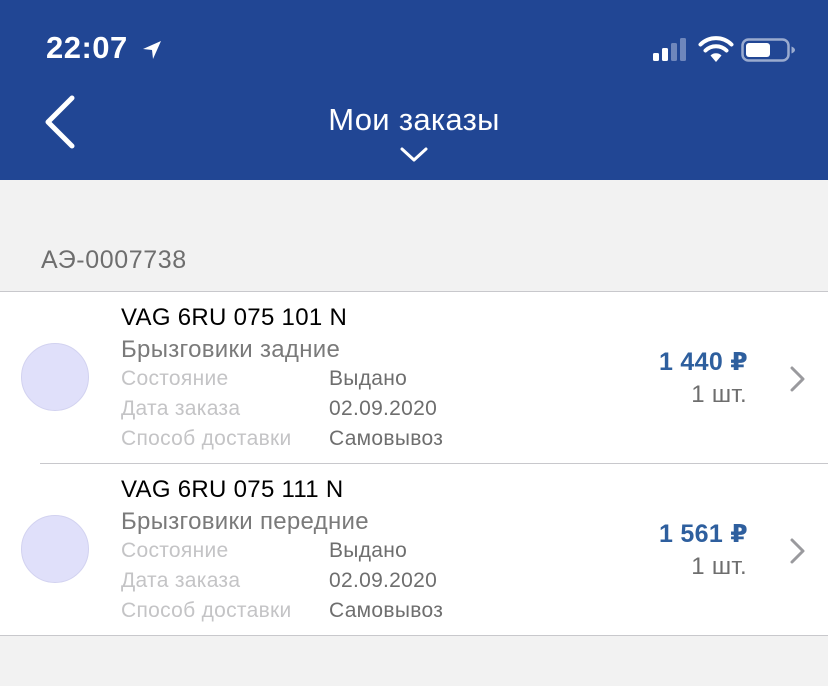 The image size is (828, 686). I want to click on page-title-dropdown: Мои заказы, so click(414, 135).